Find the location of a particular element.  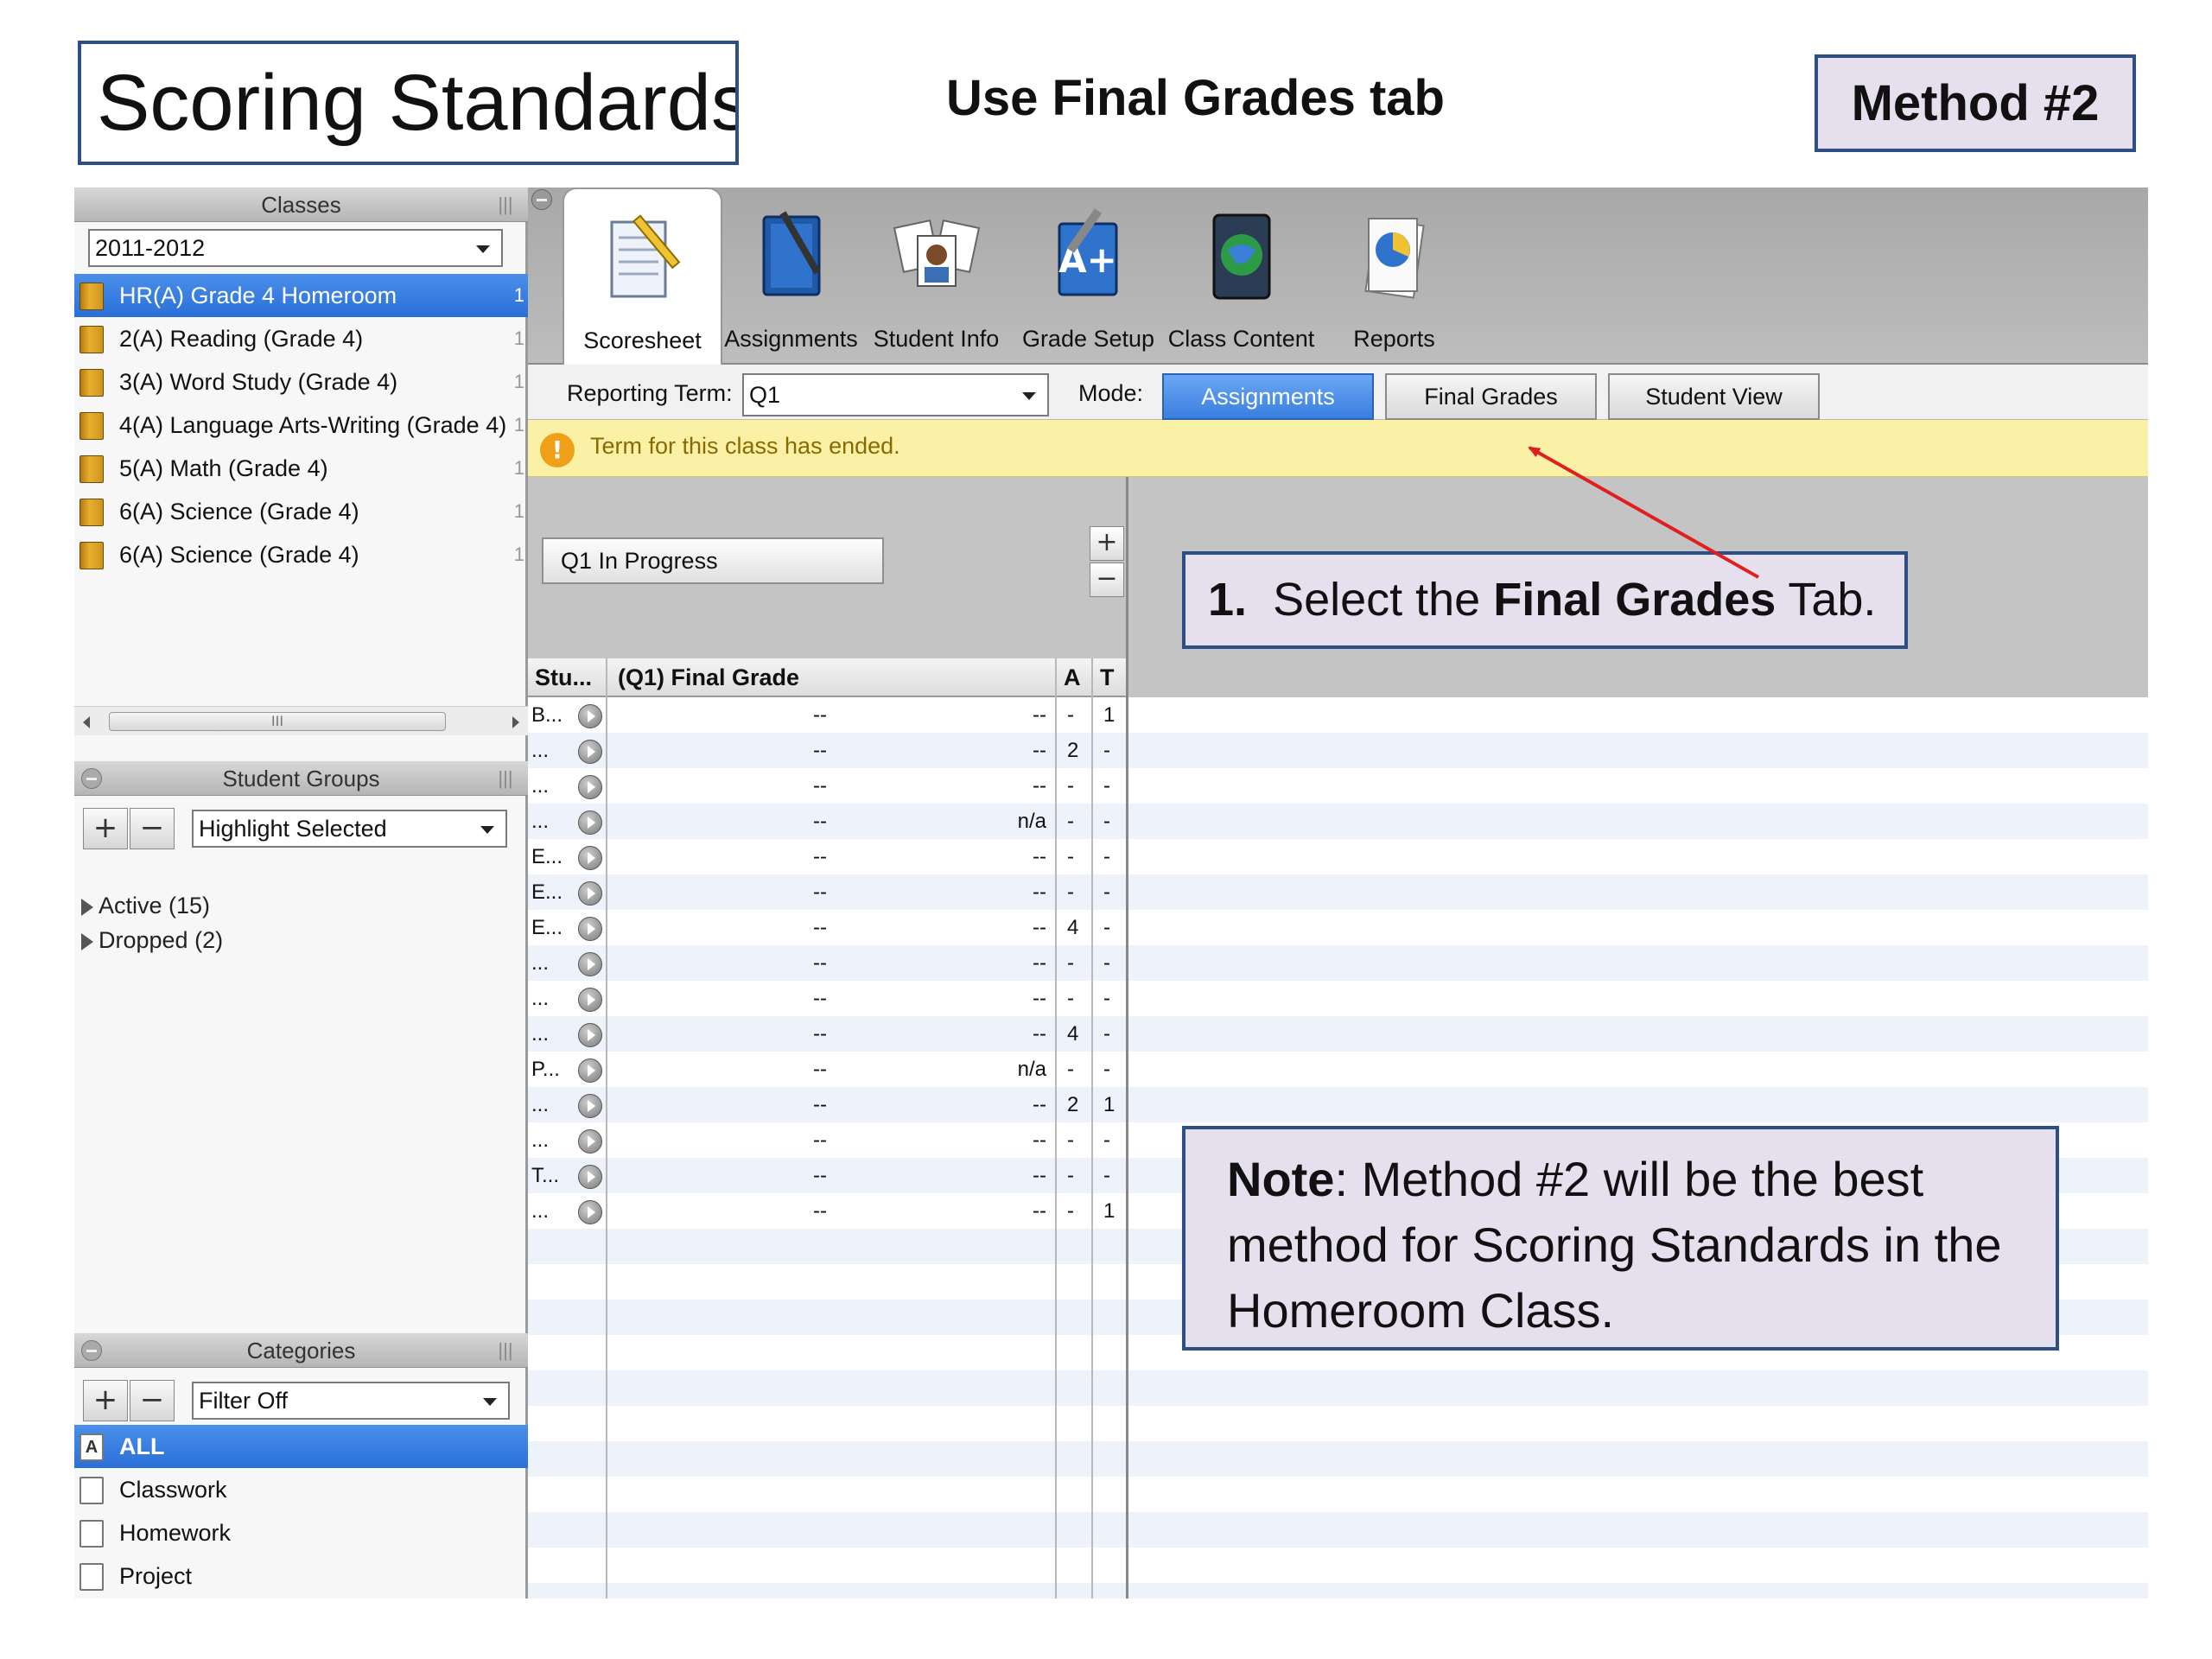

highlight-select: Highlight Selected is located at coordinates (349, 829).